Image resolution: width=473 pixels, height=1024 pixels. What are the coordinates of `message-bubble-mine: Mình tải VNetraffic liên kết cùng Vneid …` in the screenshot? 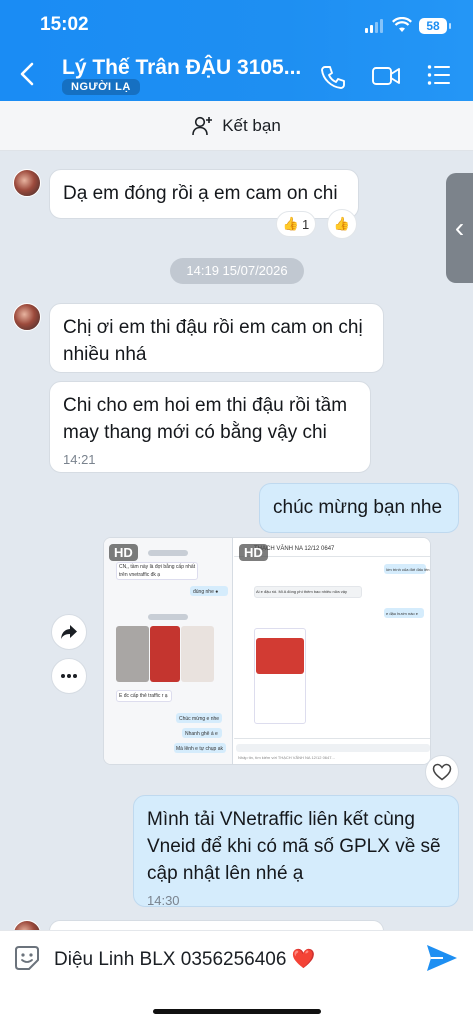 It's located at (296, 851).